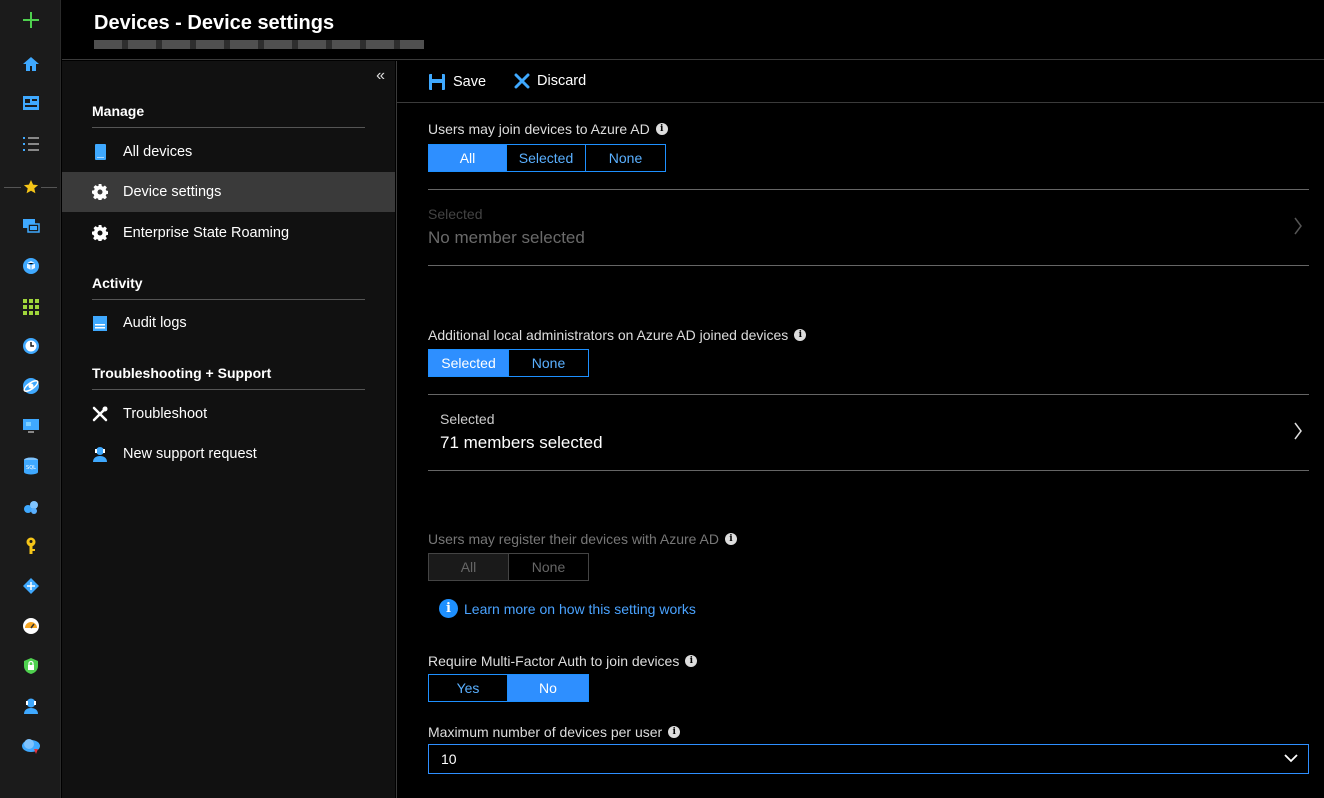  Describe the element at coordinates (380, 76) in the screenshot. I see `collapse-menu-button: «` at that location.